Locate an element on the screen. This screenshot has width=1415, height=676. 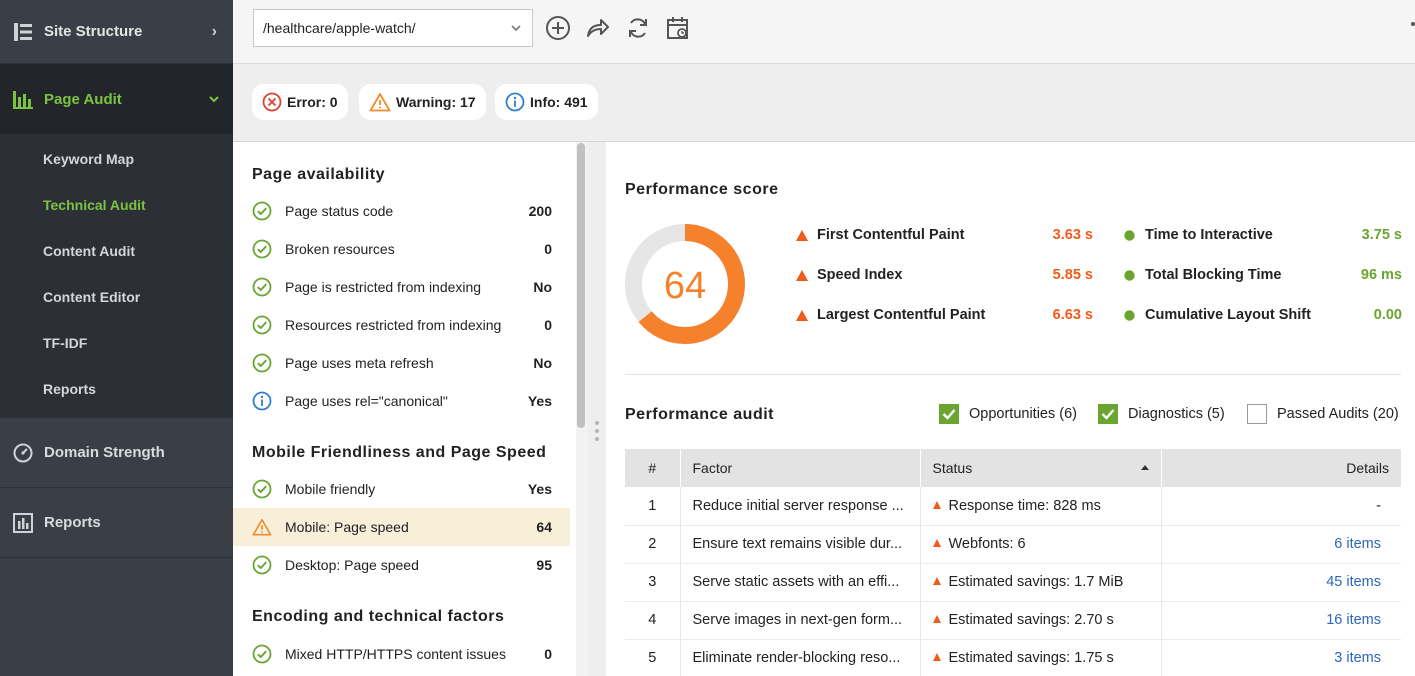
toolbar: /healthcare/apple-watch/ is located at coordinates (824, 32).